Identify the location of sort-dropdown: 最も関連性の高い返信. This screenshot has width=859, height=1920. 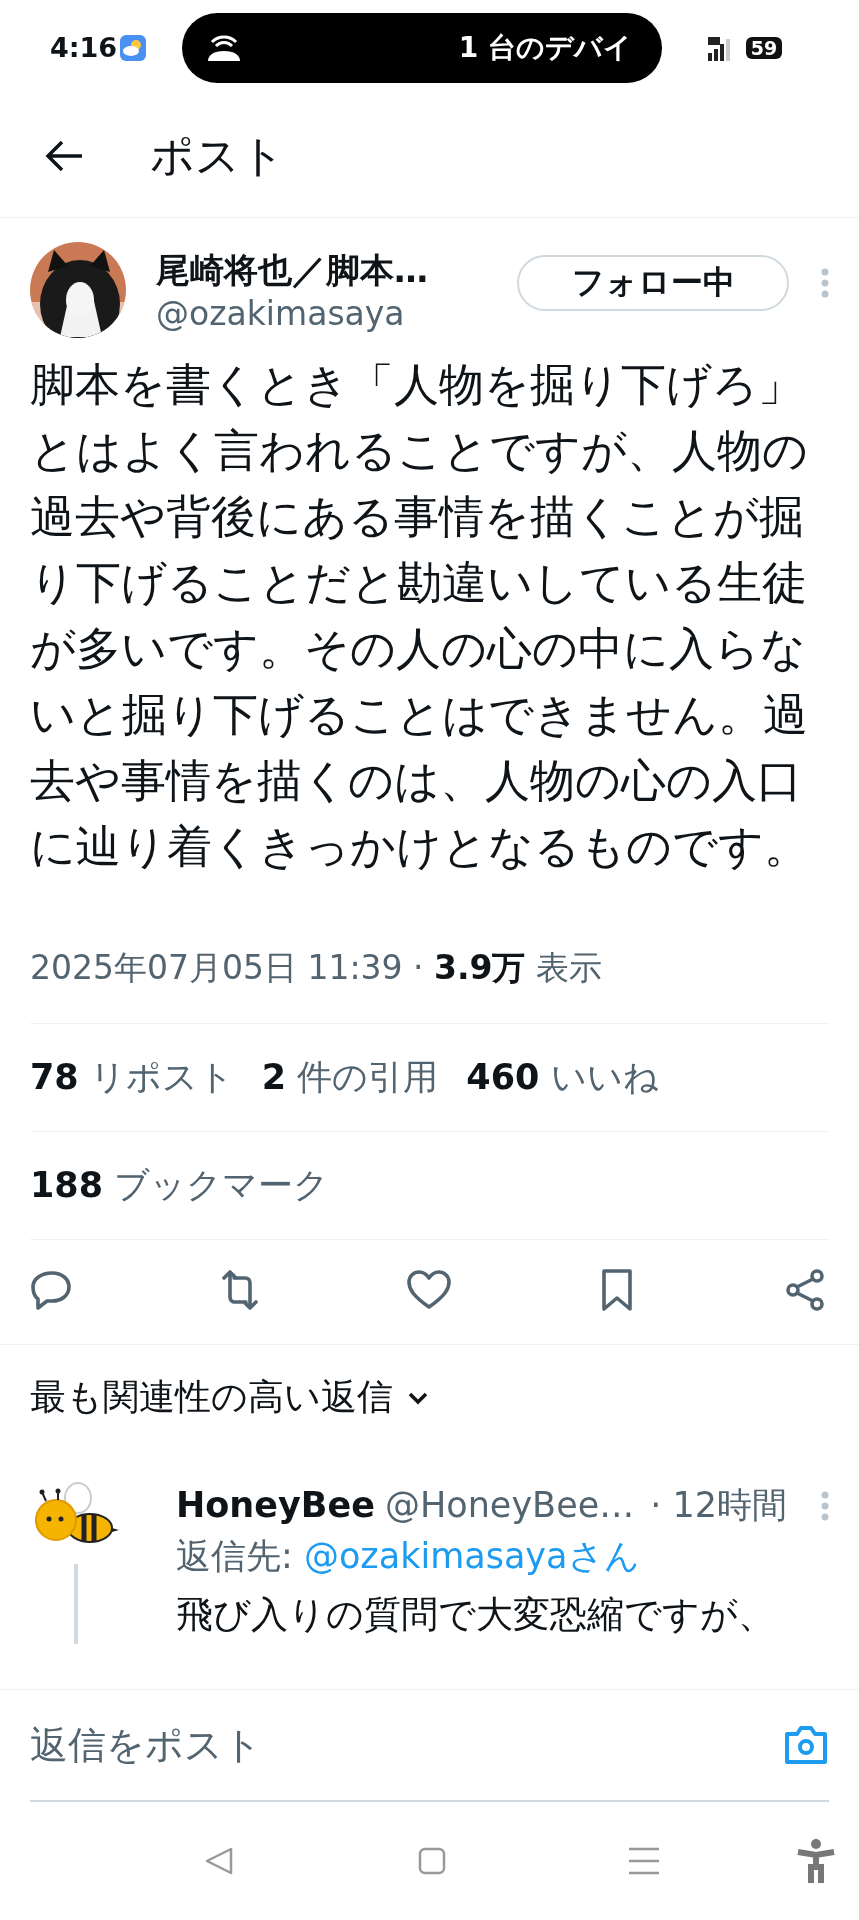
(229, 1413).